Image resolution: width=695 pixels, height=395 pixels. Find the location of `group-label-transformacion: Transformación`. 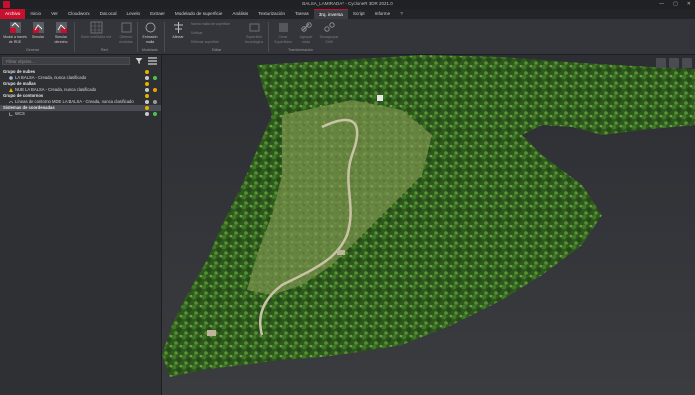

group-label-transformacion: Transformación is located at coordinates (300, 50).